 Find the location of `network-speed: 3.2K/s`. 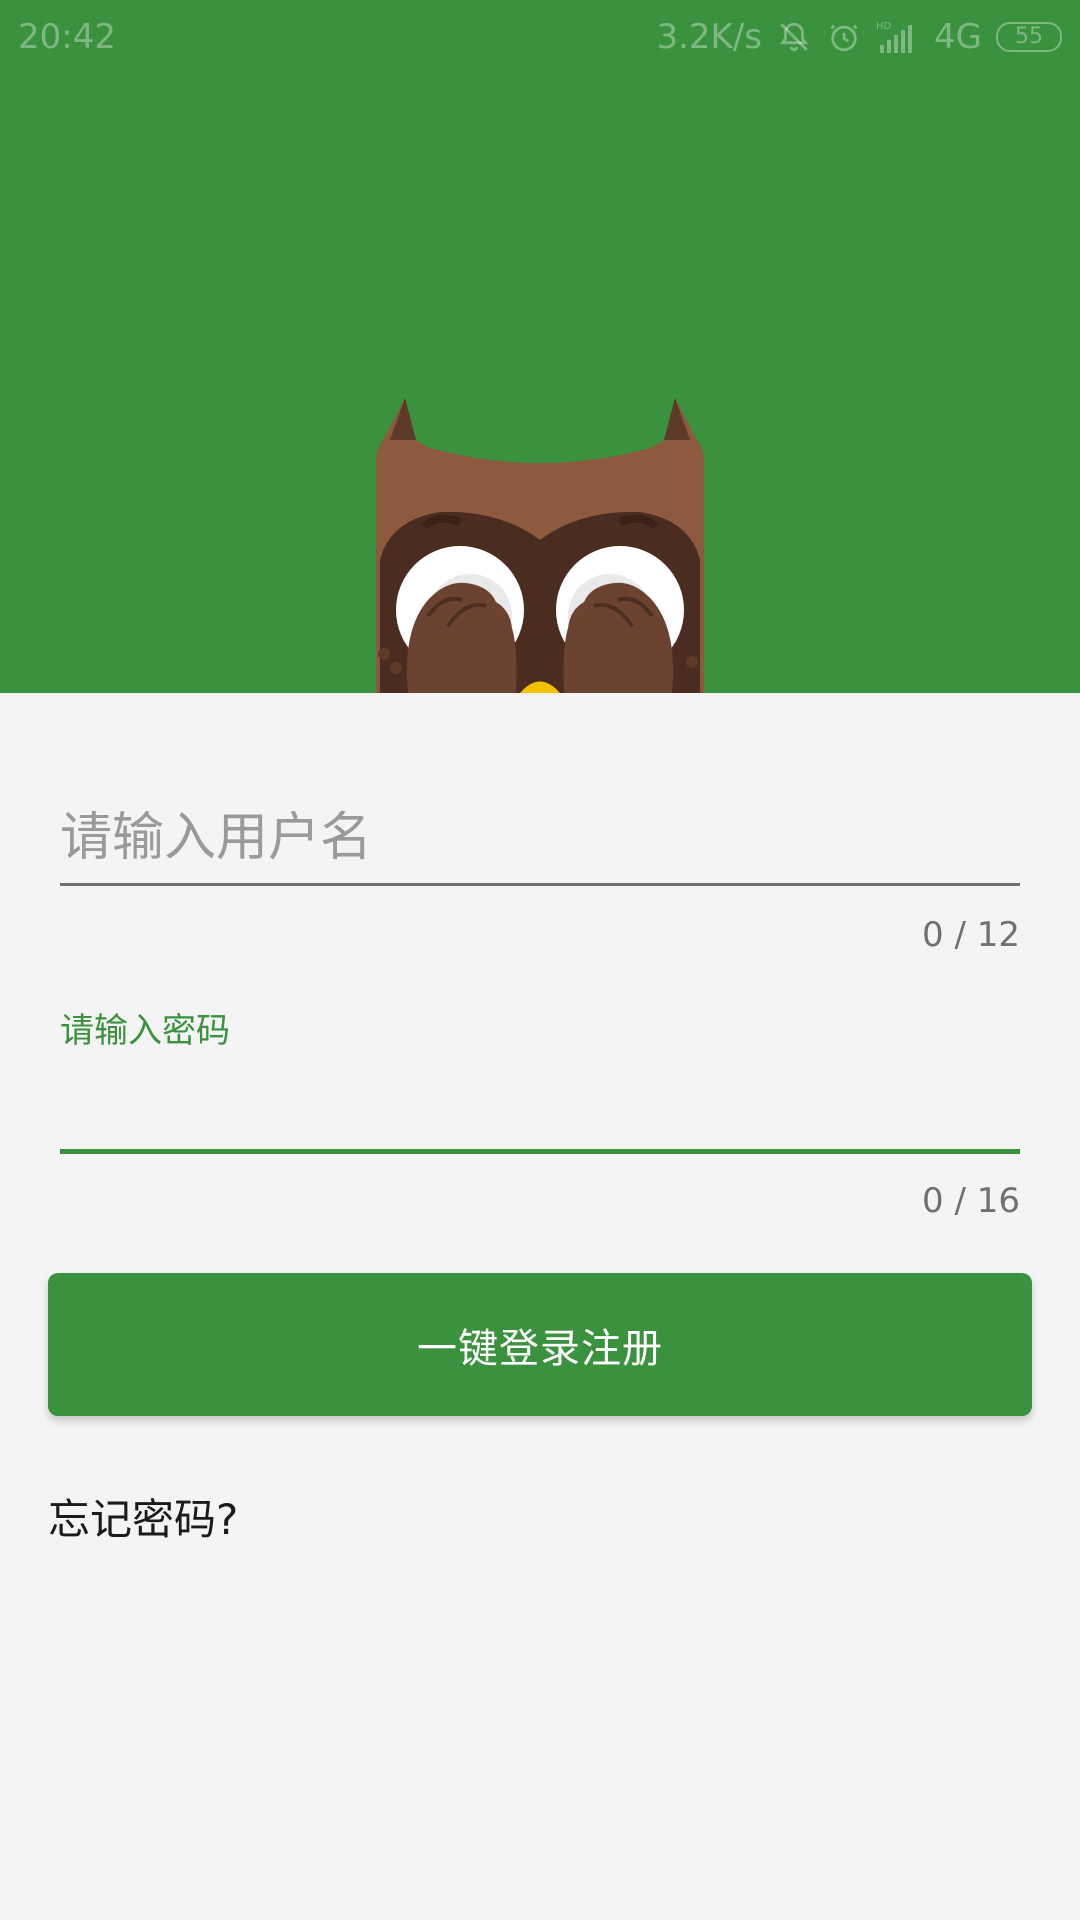

network-speed: 3.2K/s is located at coordinates (709, 37).